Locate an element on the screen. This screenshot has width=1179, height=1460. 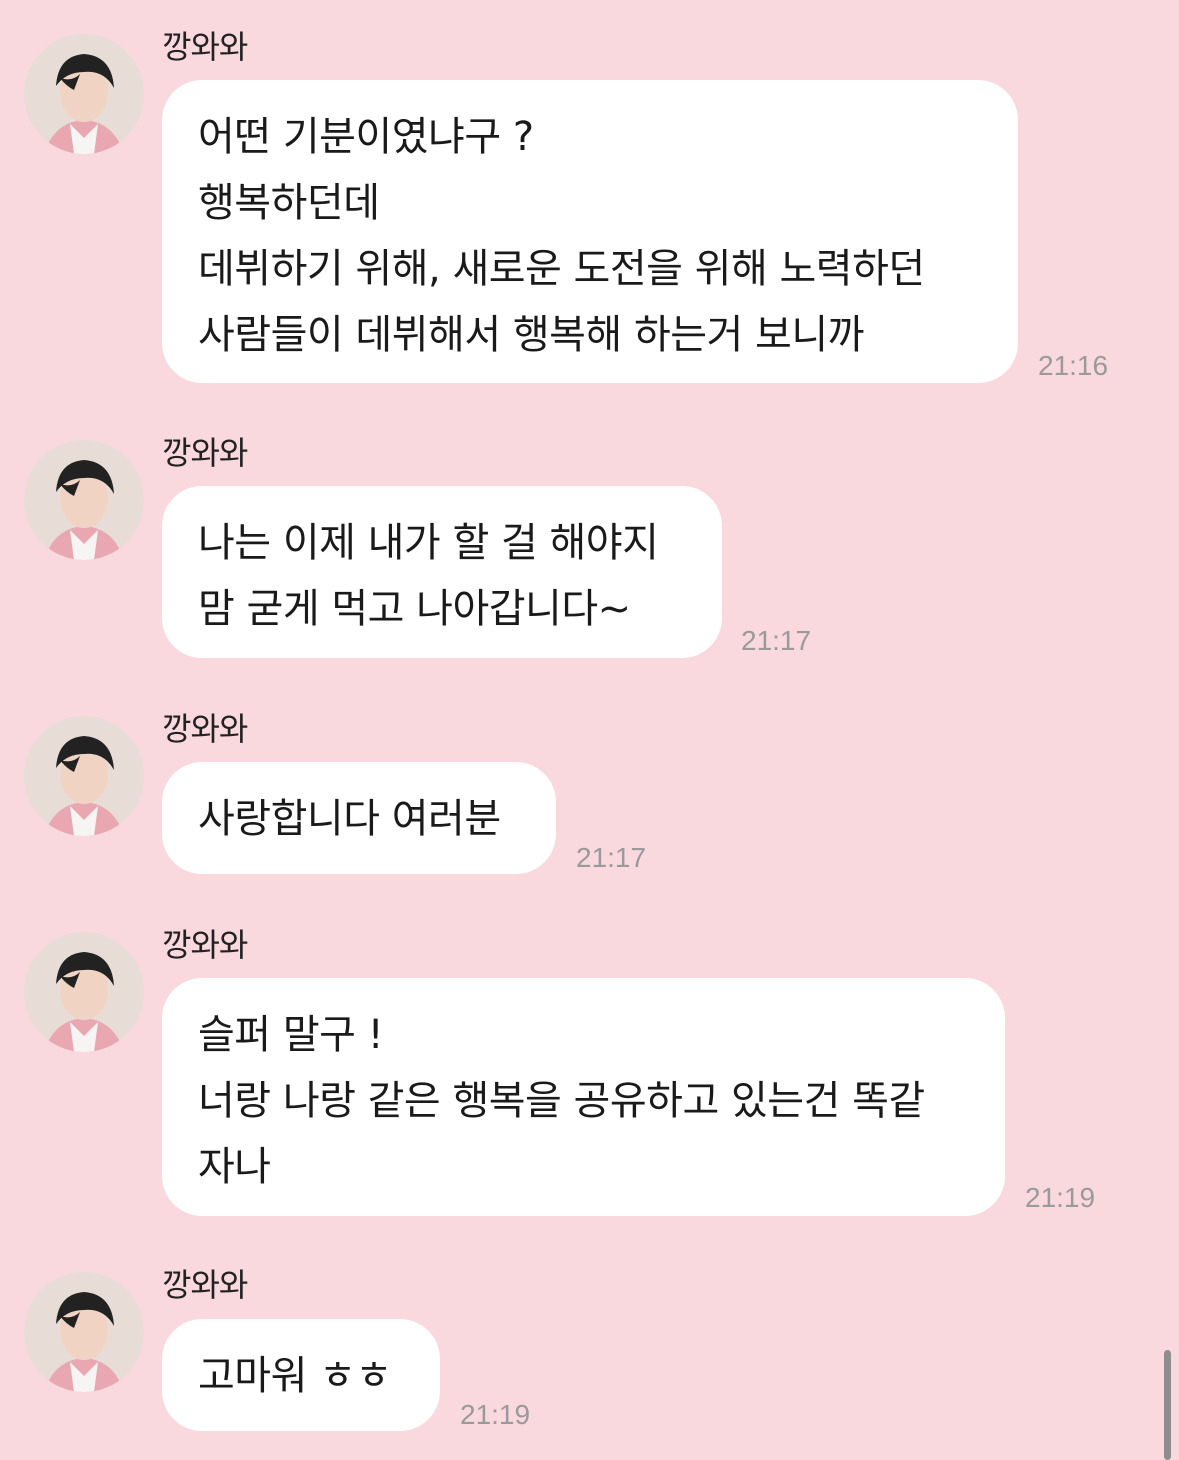
message-bubble: 슬퍼 말구 ! 너랑 나랑 같은 행복을 공유하고 있는건 똑같 자나 is located at coordinates (583, 1097).